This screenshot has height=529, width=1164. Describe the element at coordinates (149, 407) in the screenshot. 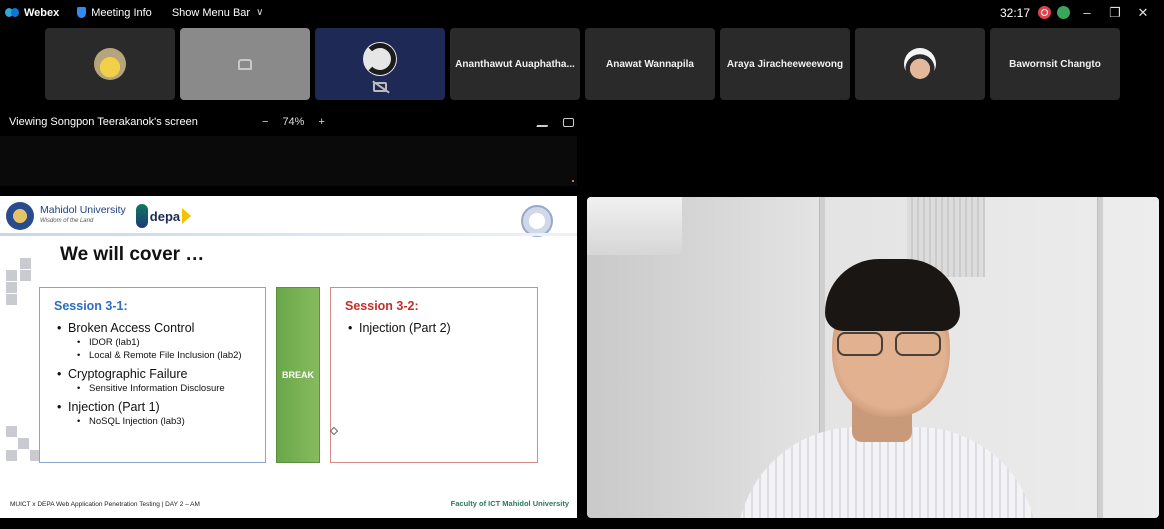

I see `list-item: Injection (Part 1)` at that location.